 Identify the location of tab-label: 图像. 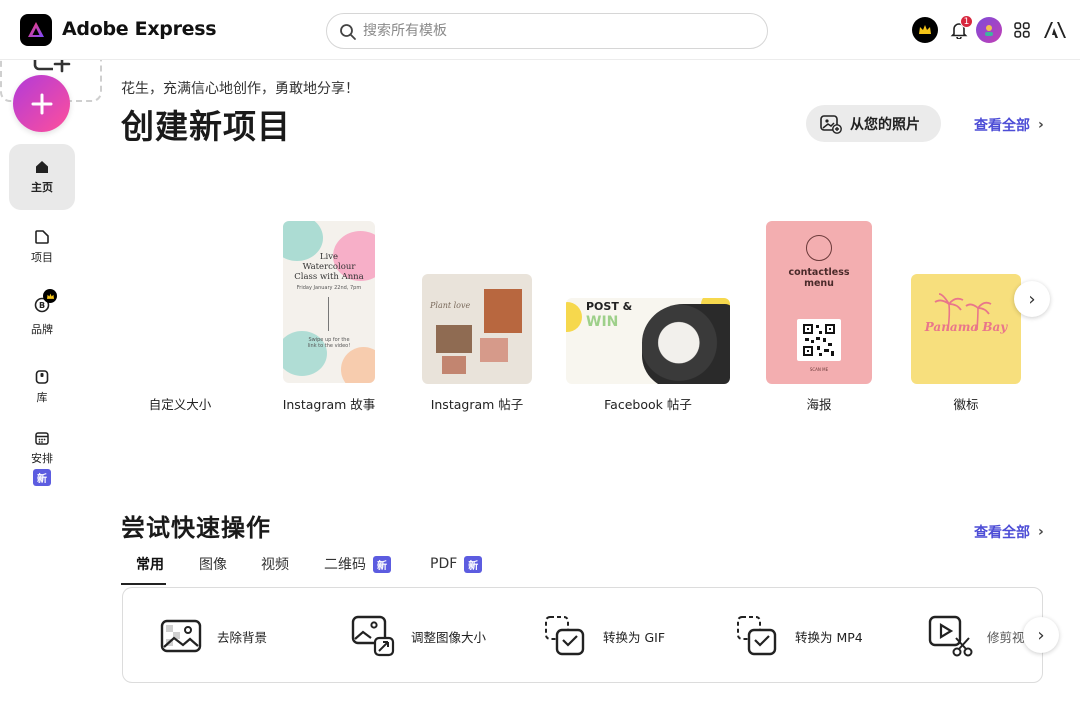
(213, 565).